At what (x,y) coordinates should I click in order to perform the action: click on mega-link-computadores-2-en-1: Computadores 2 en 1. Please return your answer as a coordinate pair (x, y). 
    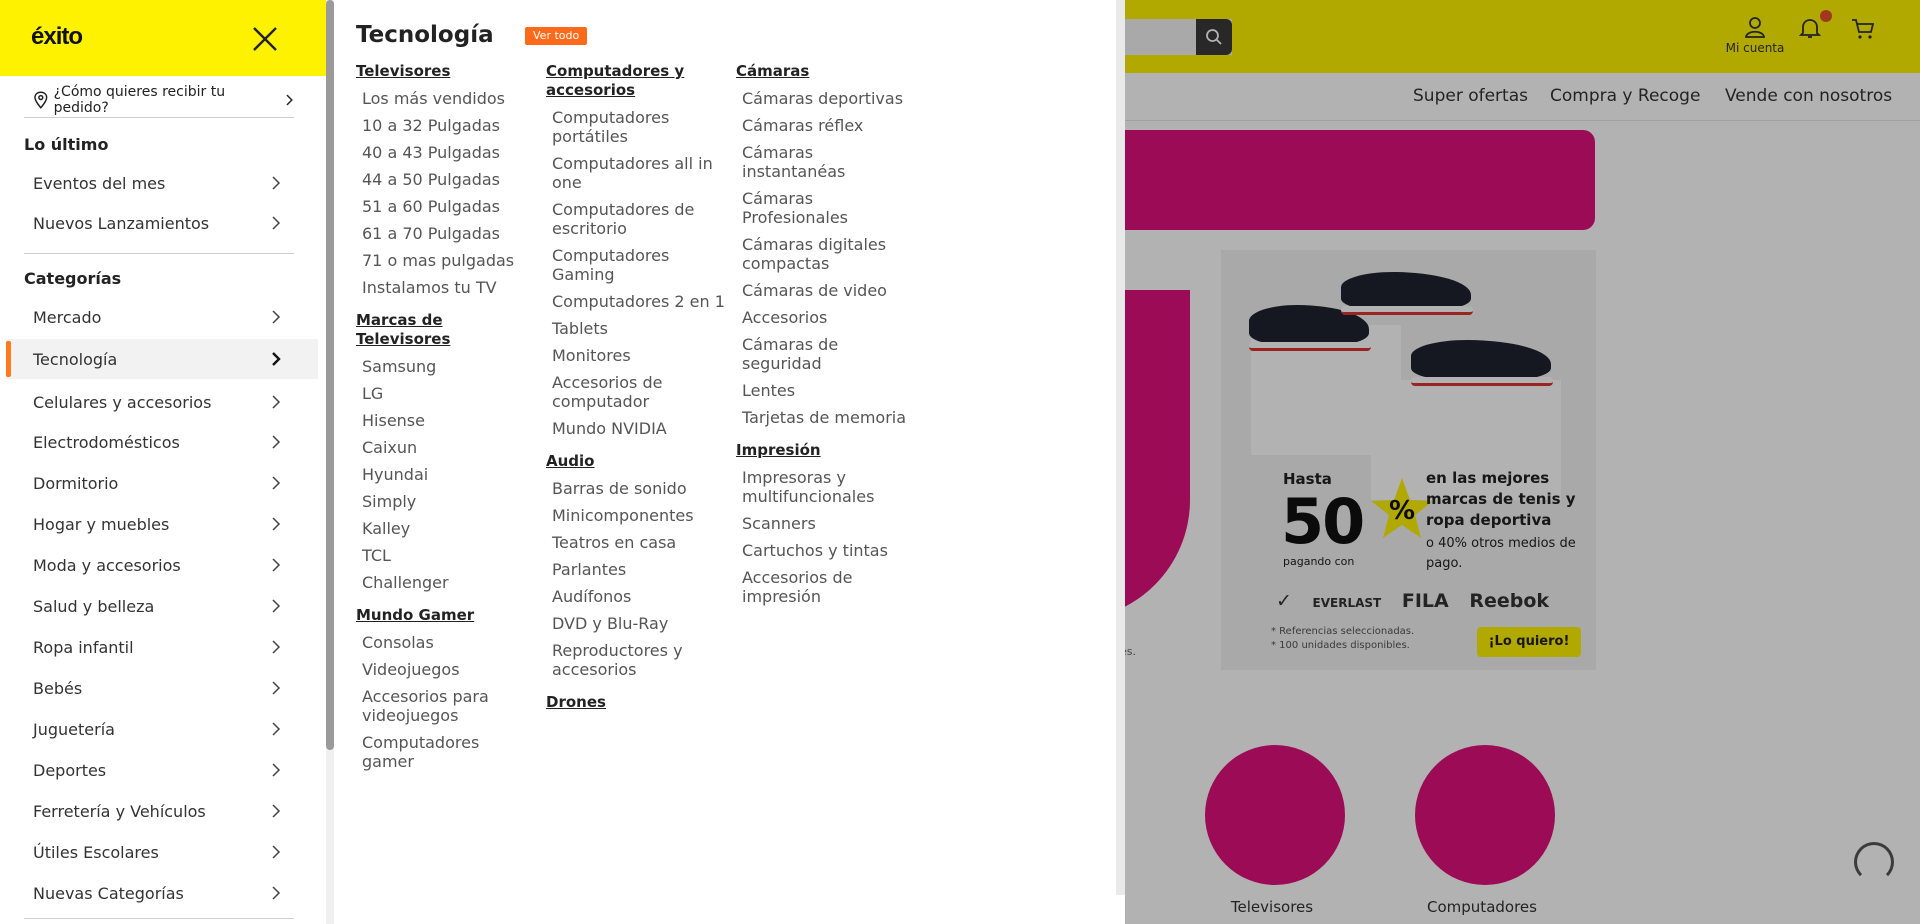
    Looking at the image, I should click on (636, 301).